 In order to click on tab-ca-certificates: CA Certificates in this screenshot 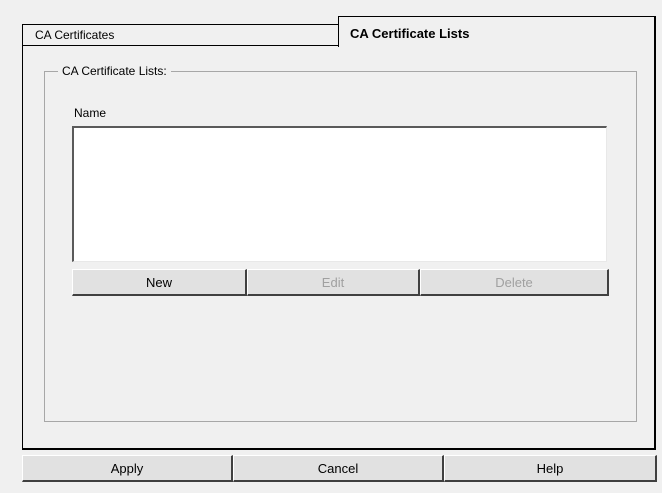, I will do `click(181, 35)`.